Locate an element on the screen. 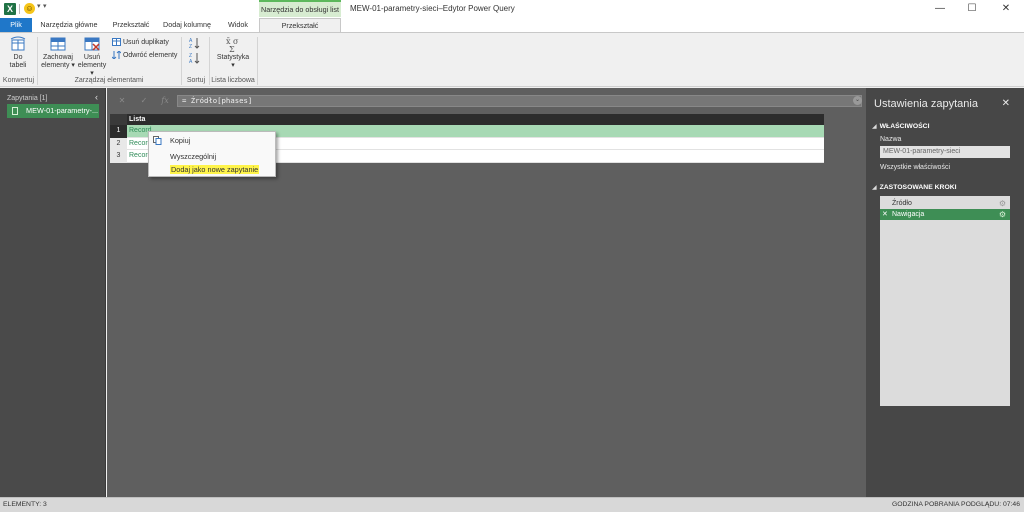 The image size is (1024, 512). remove-duplicates-button: Usuń duplikaty is located at coordinates (140, 42).